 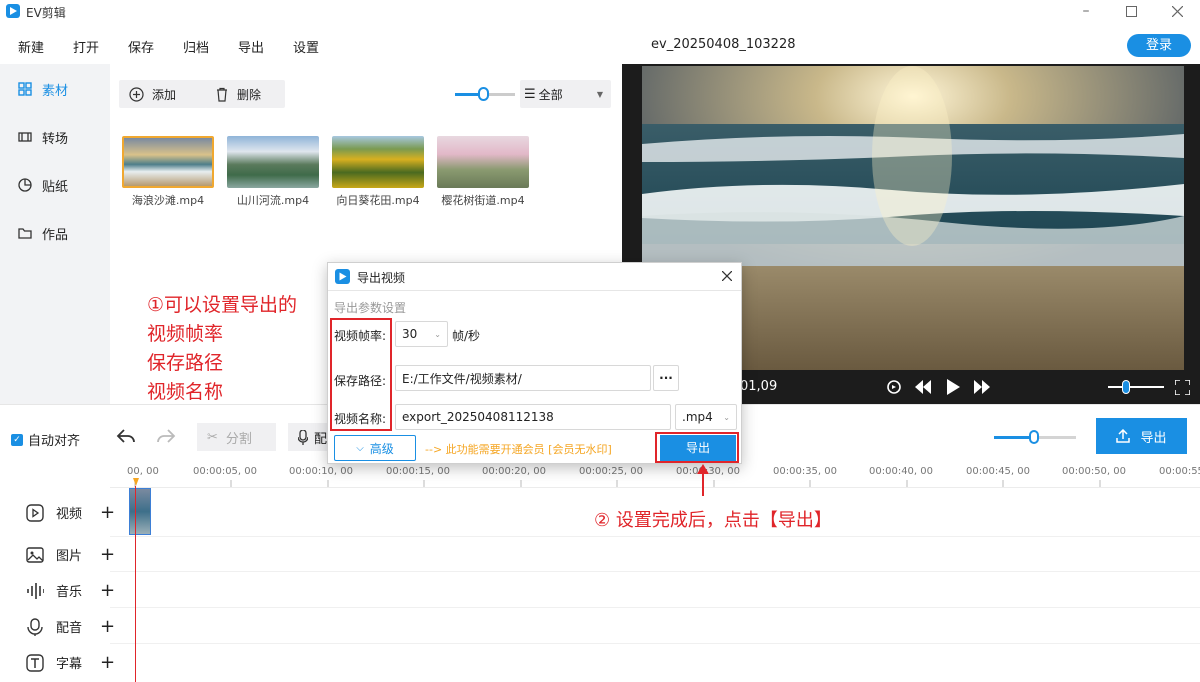 What do you see at coordinates (222, 349) in the screenshot?
I see `annotation-text: ①可以设置导出的 视频帧率 保存路径 视频名称` at bounding box center [222, 349].